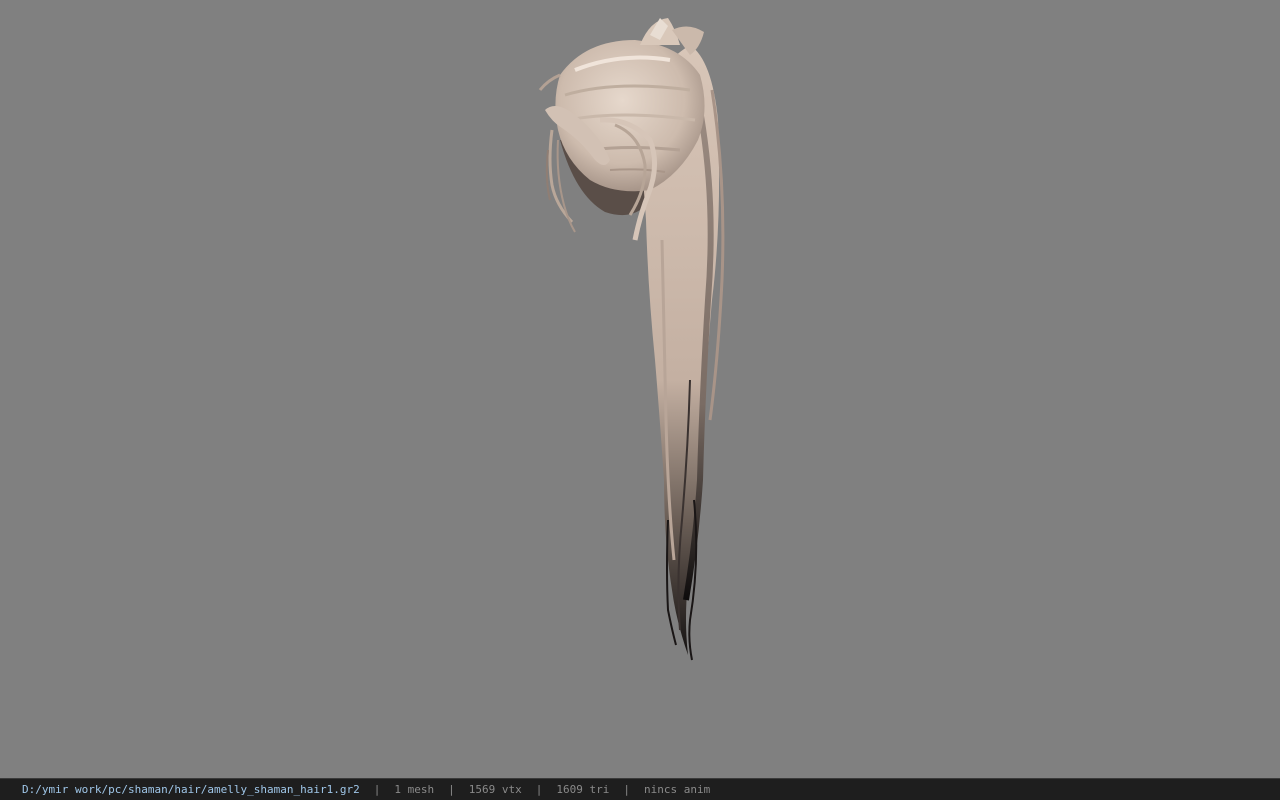 This screenshot has width=1280, height=800. Describe the element at coordinates (495, 789) in the screenshot. I see `vertex-count-label: 1569 vtx` at that location.